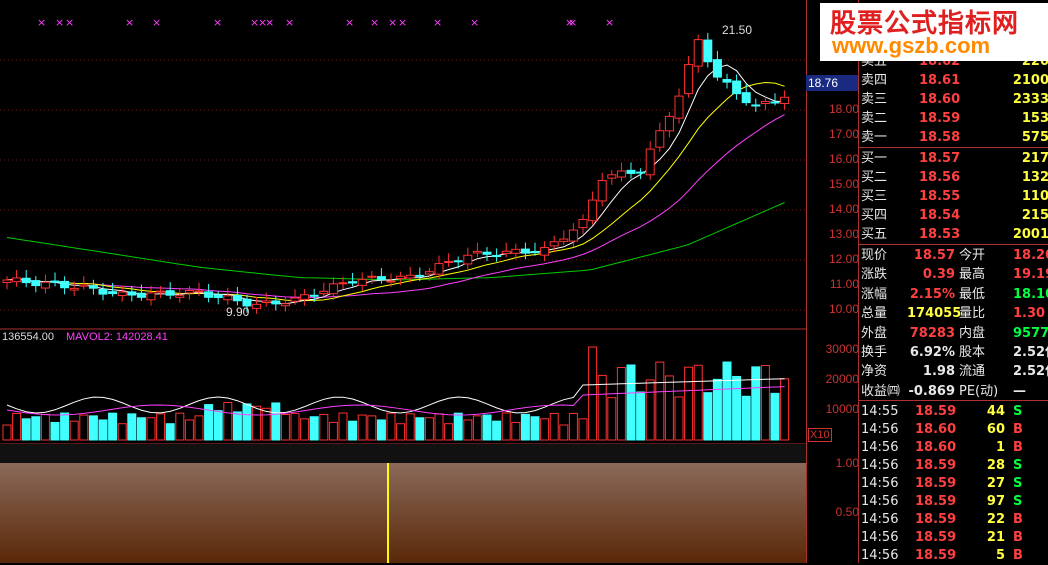 The image size is (1048, 565). Describe the element at coordinates (953, 196) in the screenshot. I see `bid-row: 买三 18.55 110` at that location.